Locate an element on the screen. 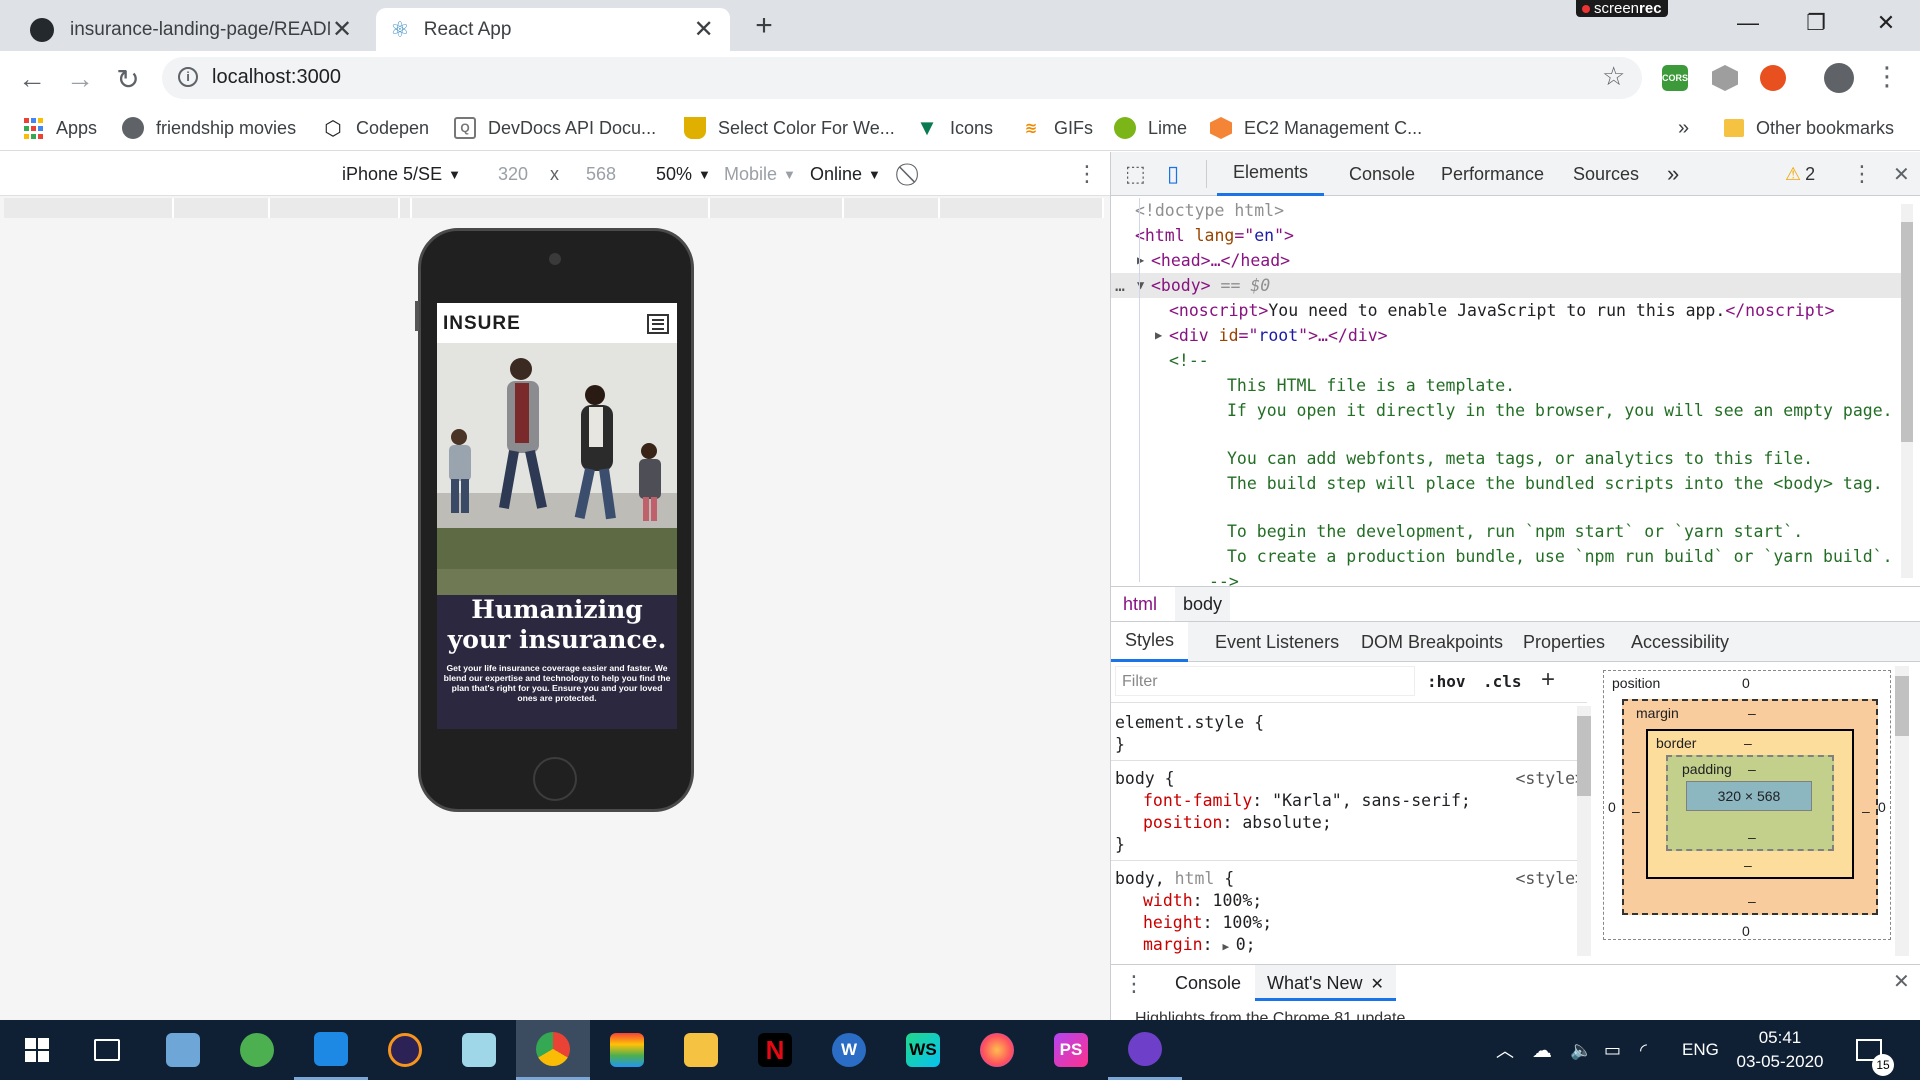 This screenshot has height=1080, width=1920. taskbar-file-explorer is located at coordinates (701, 1050).